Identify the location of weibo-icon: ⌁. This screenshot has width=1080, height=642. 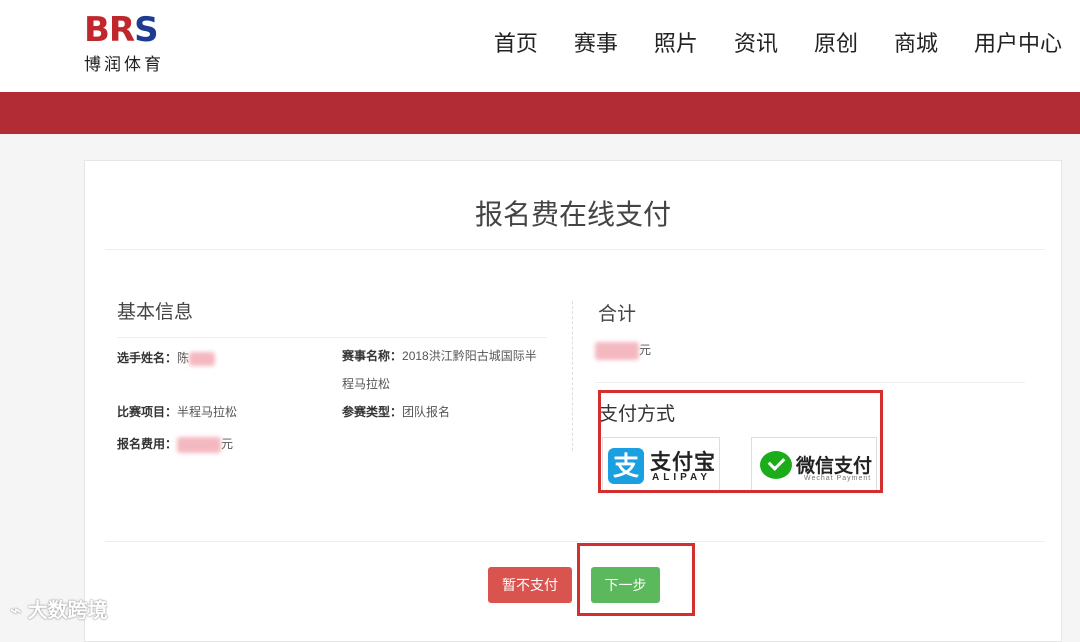
(16, 611).